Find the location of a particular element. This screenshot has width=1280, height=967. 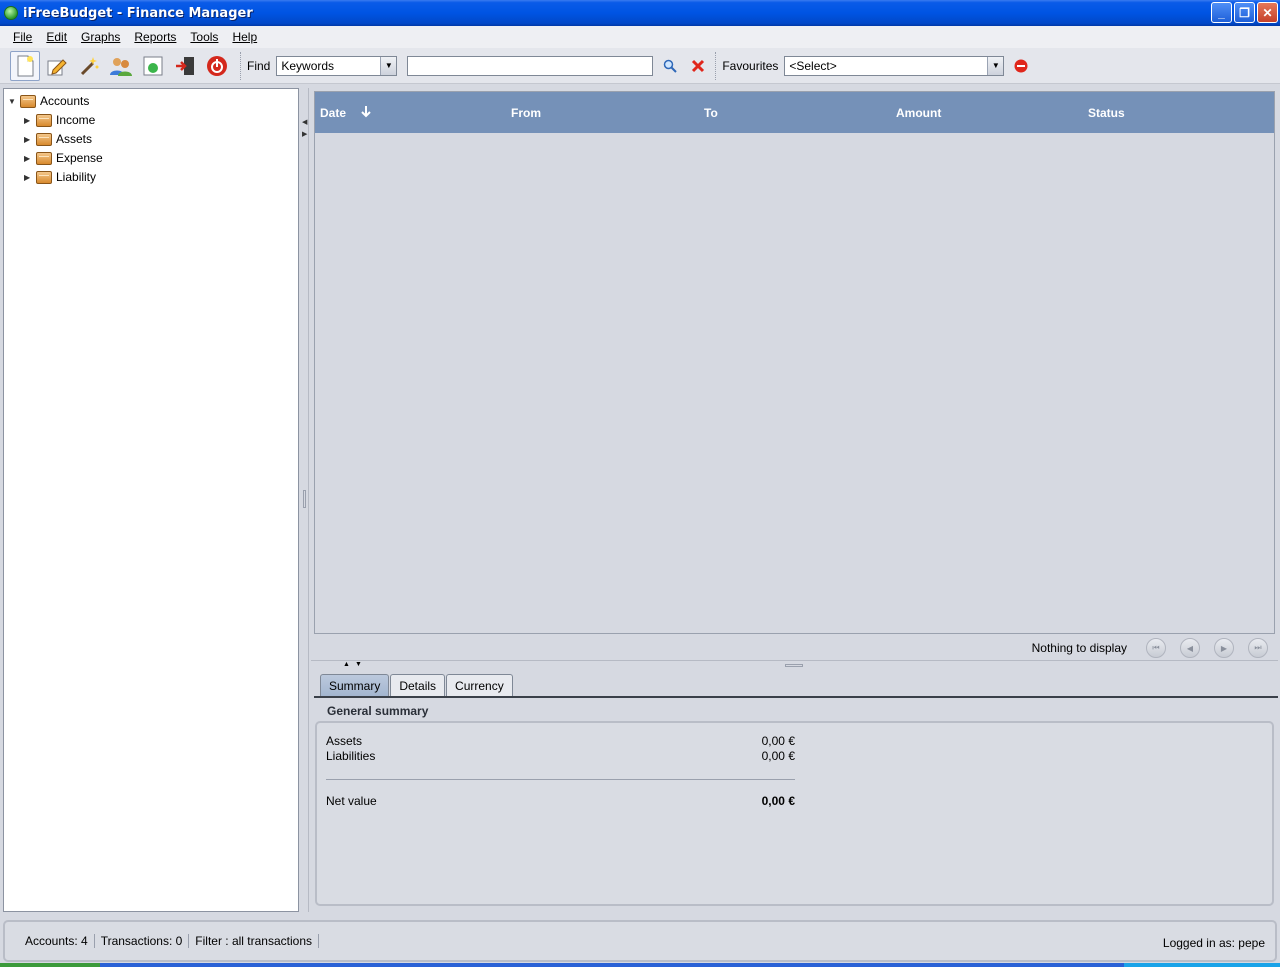

column-header-date: Date is located at coordinates (346, 113).